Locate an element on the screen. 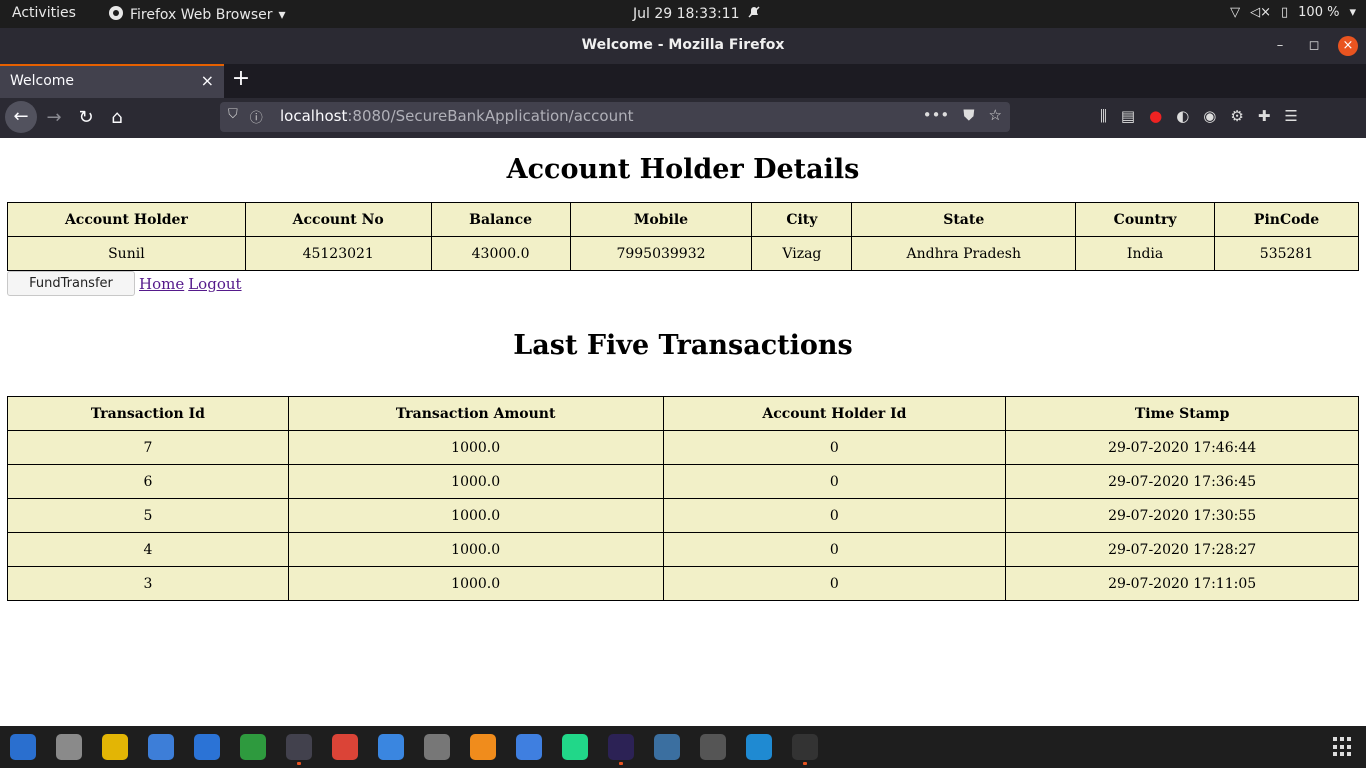 The height and width of the screenshot is (768, 1366). notifications-off-icon is located at coordinates (754, 14).